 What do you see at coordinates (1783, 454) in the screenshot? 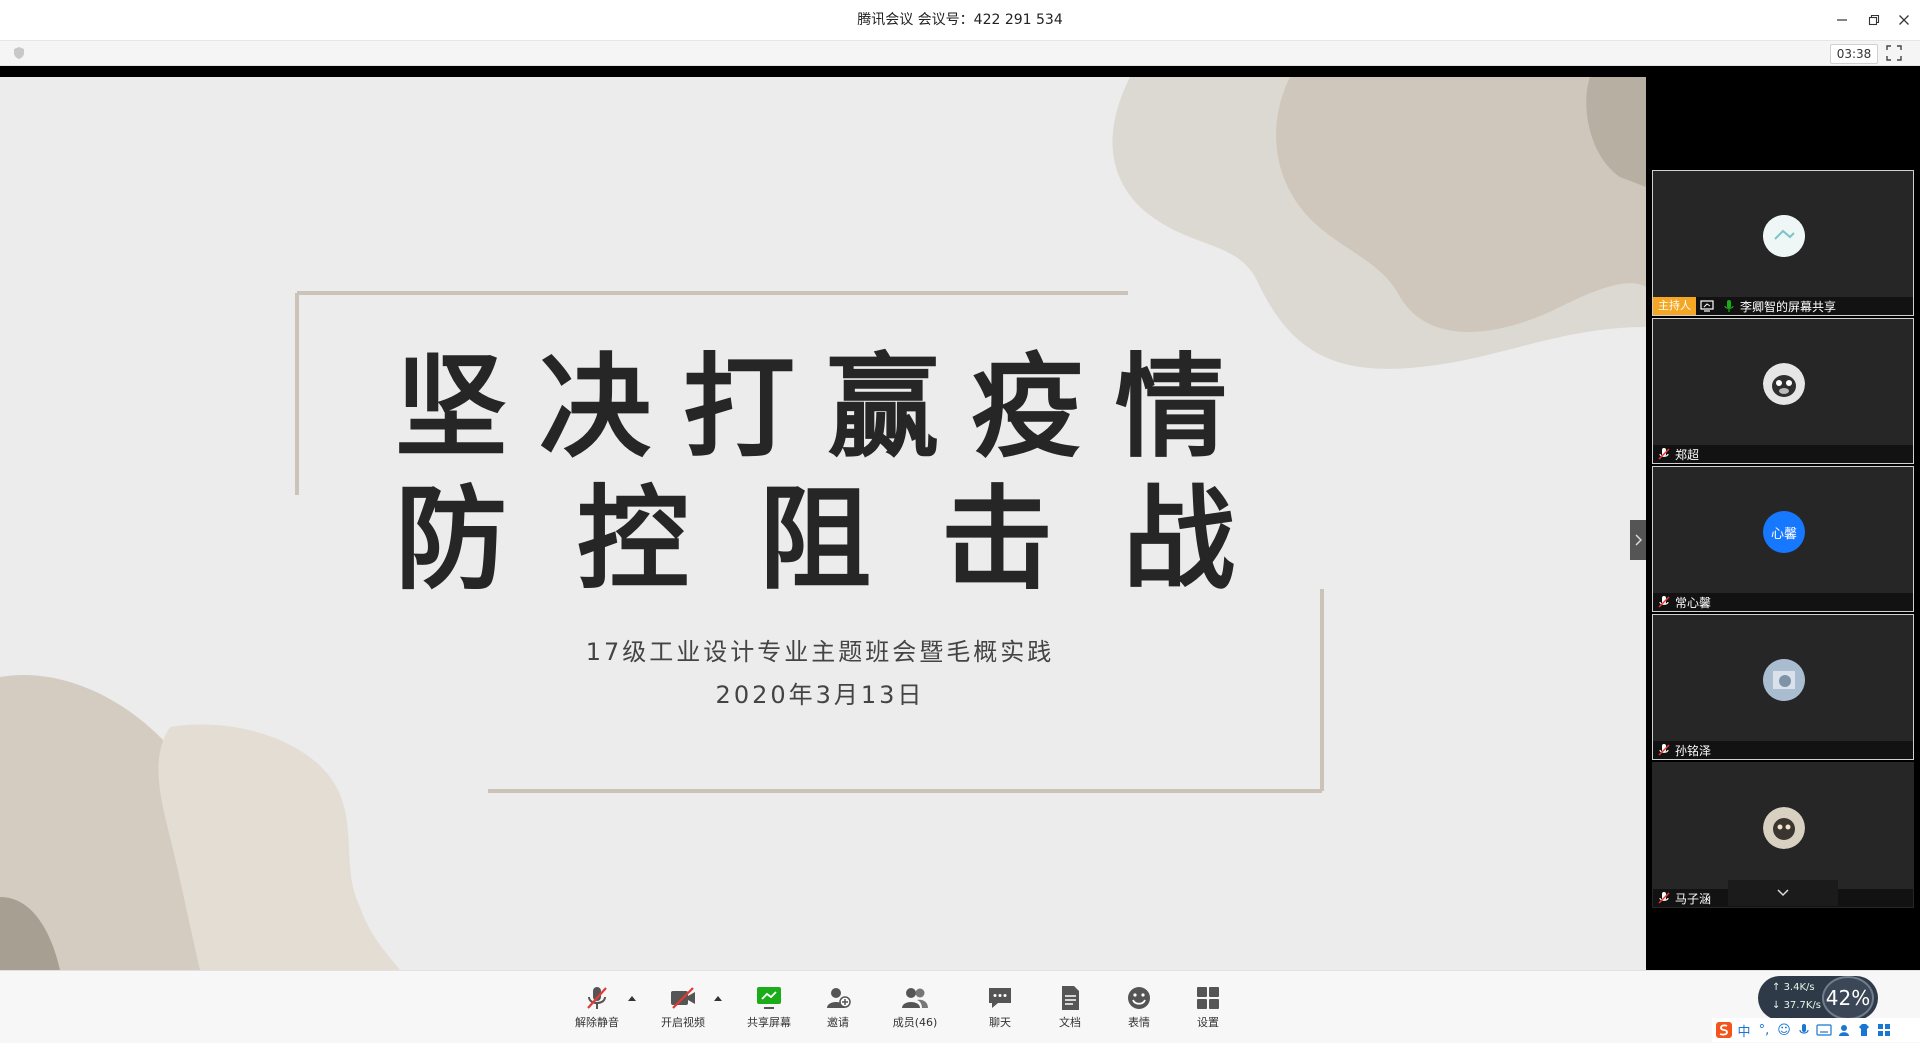
I see `participant-namebar: 郑超` at bounding box center [1783, 454].